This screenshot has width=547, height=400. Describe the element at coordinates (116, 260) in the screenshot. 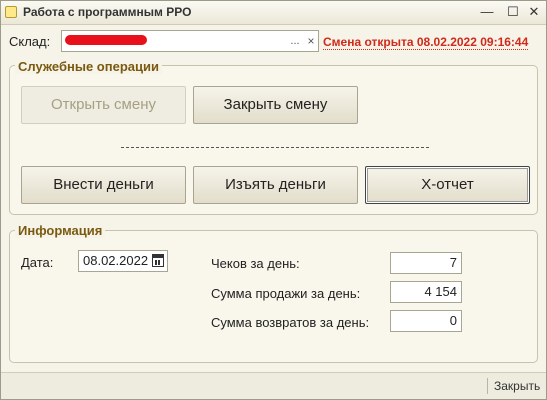

I see `date-value: 08.02.2022` at that location.